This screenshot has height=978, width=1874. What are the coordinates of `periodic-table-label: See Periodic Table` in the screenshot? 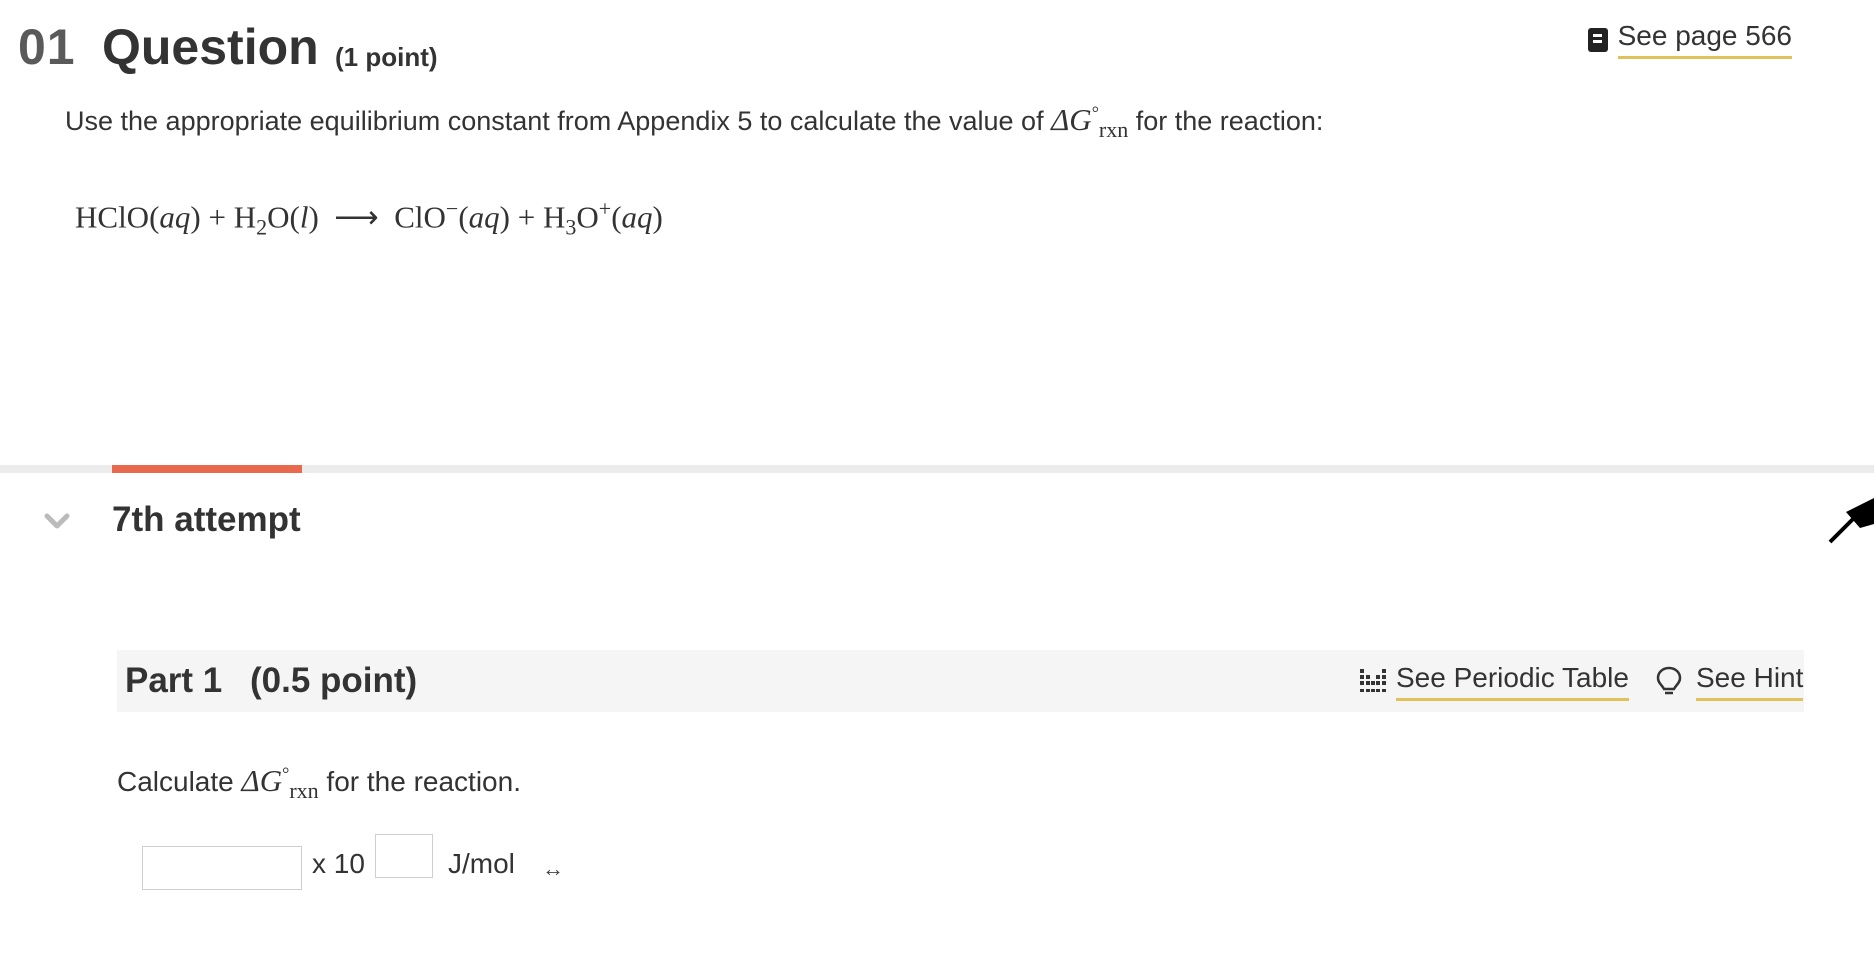 It's located at (1512, 681).